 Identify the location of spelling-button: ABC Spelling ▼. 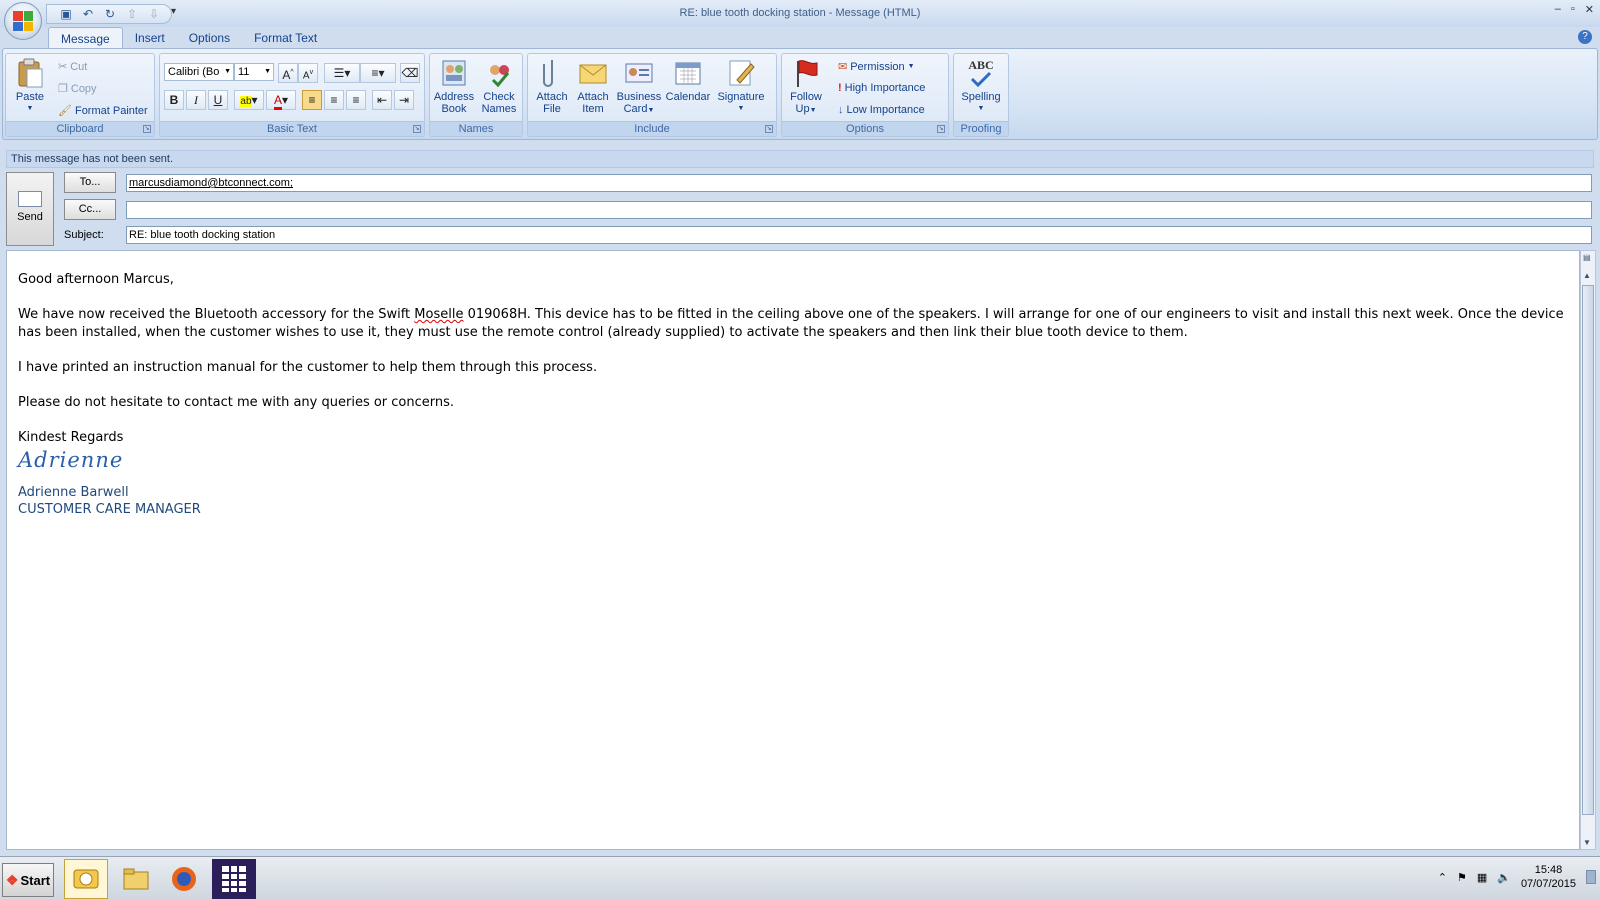
(981, 86).